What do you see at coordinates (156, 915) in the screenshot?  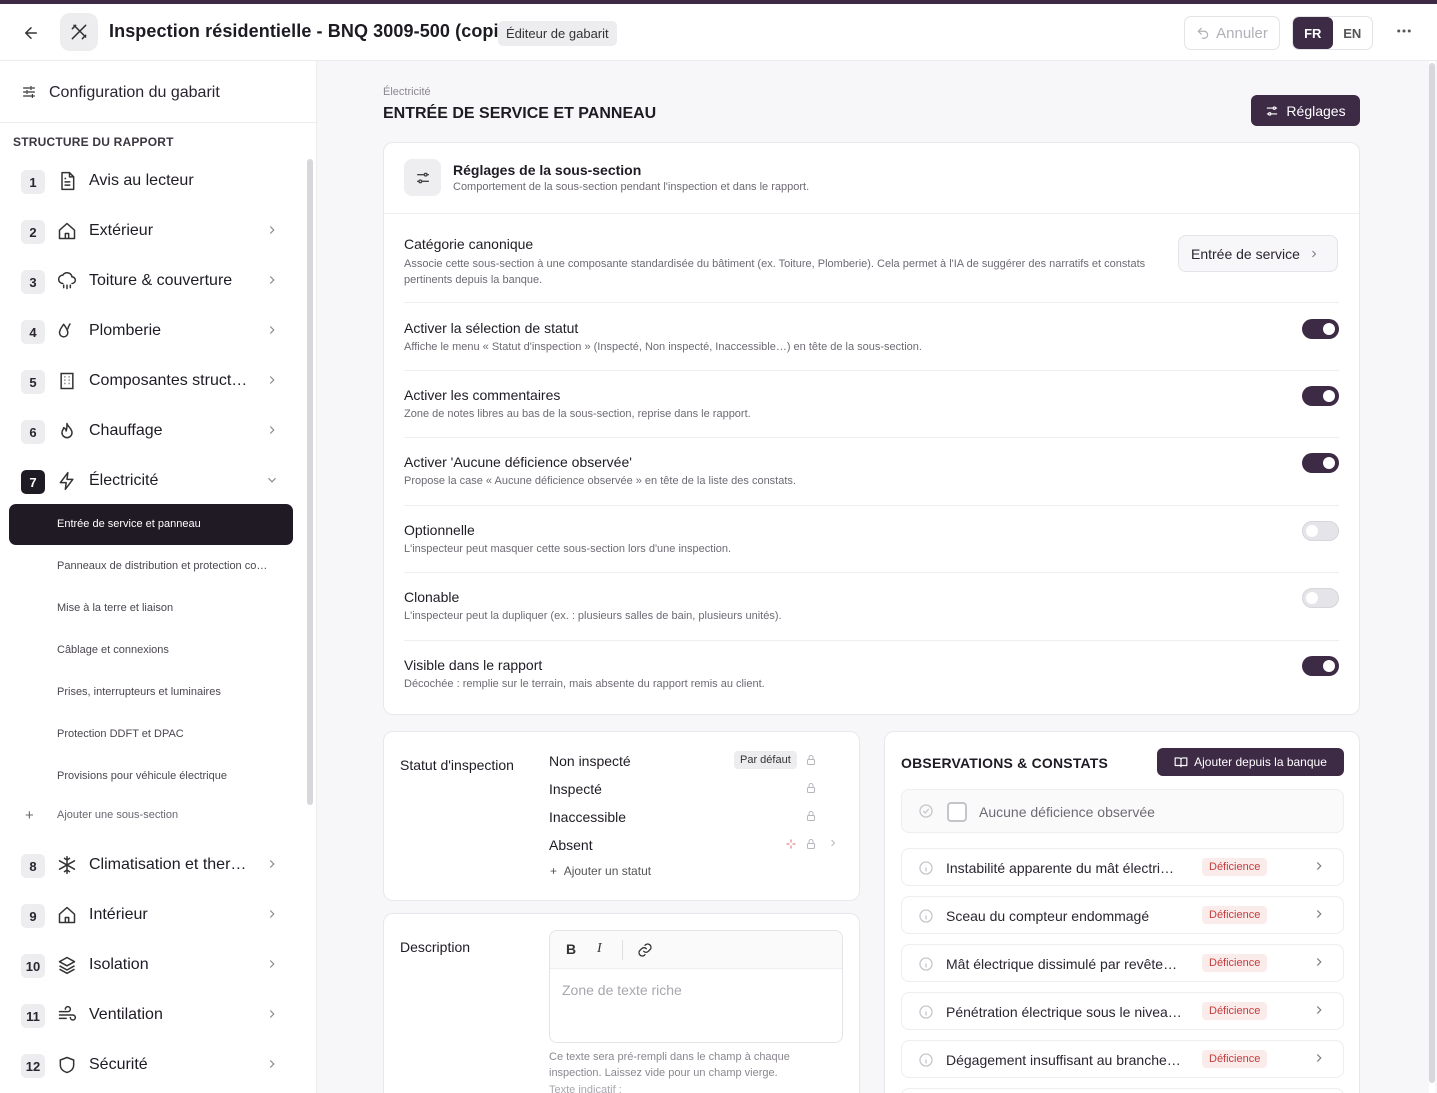 I see `sidebar-section-9: 9 Intérieur` at bounding box center [156, 915].